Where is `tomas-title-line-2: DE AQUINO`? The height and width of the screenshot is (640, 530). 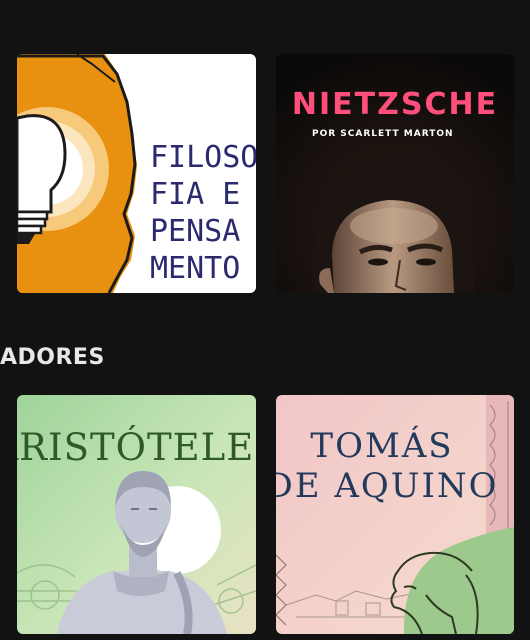
tomas-title-line-2: DE AQUINO is located at coordinates (387, 486).